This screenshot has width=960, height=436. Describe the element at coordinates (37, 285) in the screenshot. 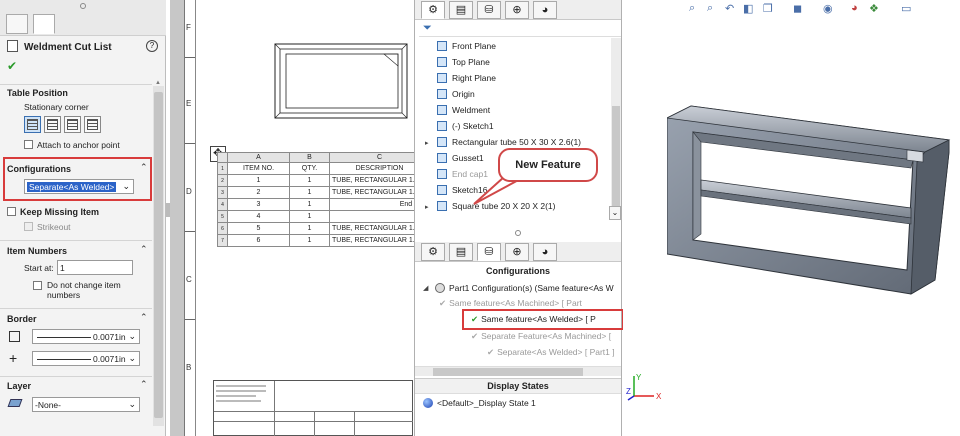

I see `do-not-change-checkbox` at that location.